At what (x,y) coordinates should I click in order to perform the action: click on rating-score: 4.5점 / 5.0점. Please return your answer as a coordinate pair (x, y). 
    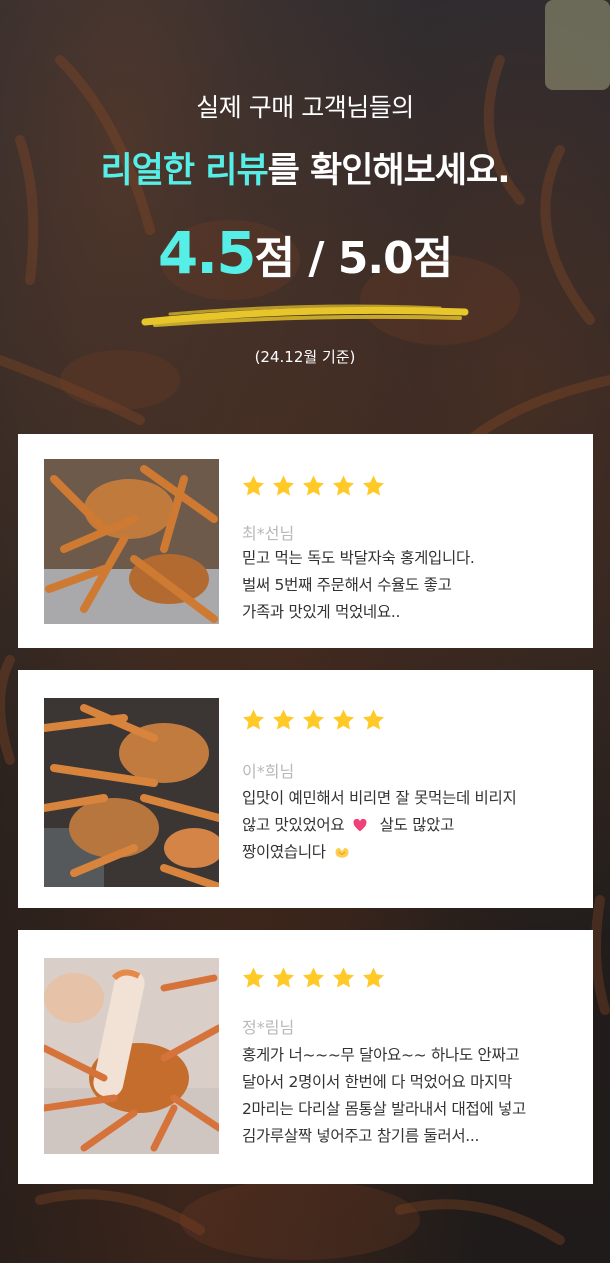
    Looking at the image, I should click on (305, 253).